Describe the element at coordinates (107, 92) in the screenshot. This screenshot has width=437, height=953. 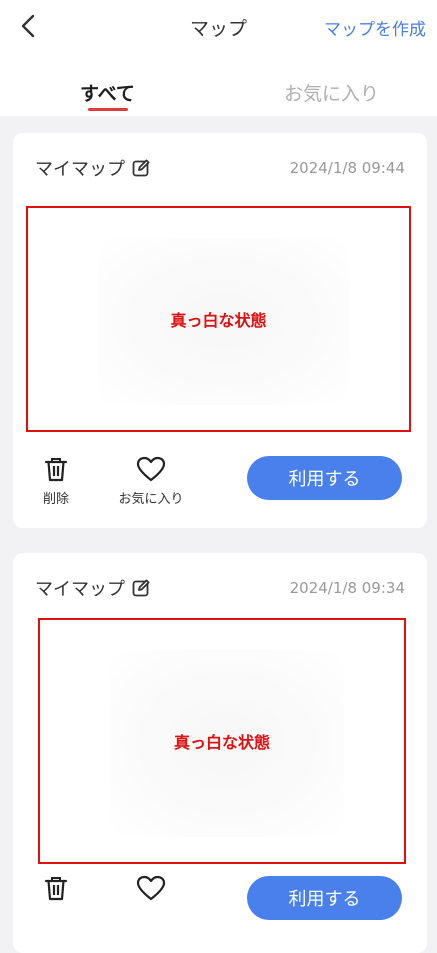
I see `tab-all: すべて` at that location.